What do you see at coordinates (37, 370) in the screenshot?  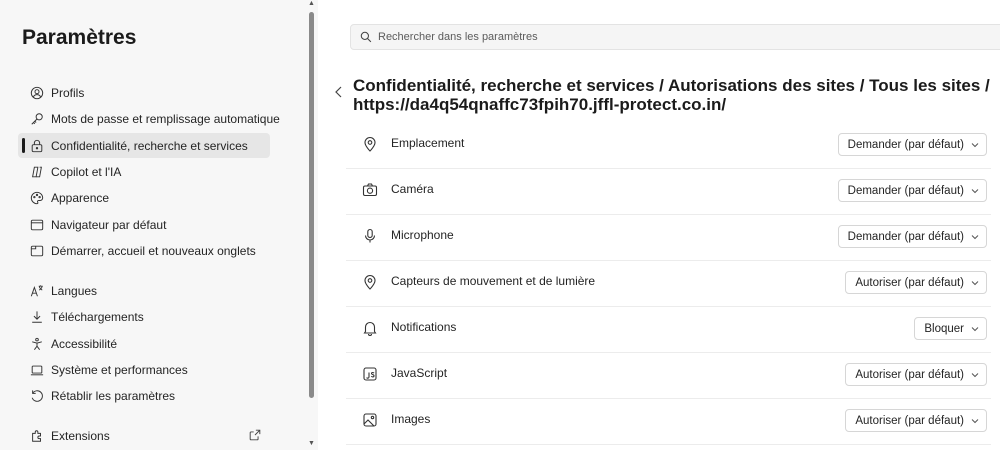 I see `laptop-icon` at bounding box center [37, 370].